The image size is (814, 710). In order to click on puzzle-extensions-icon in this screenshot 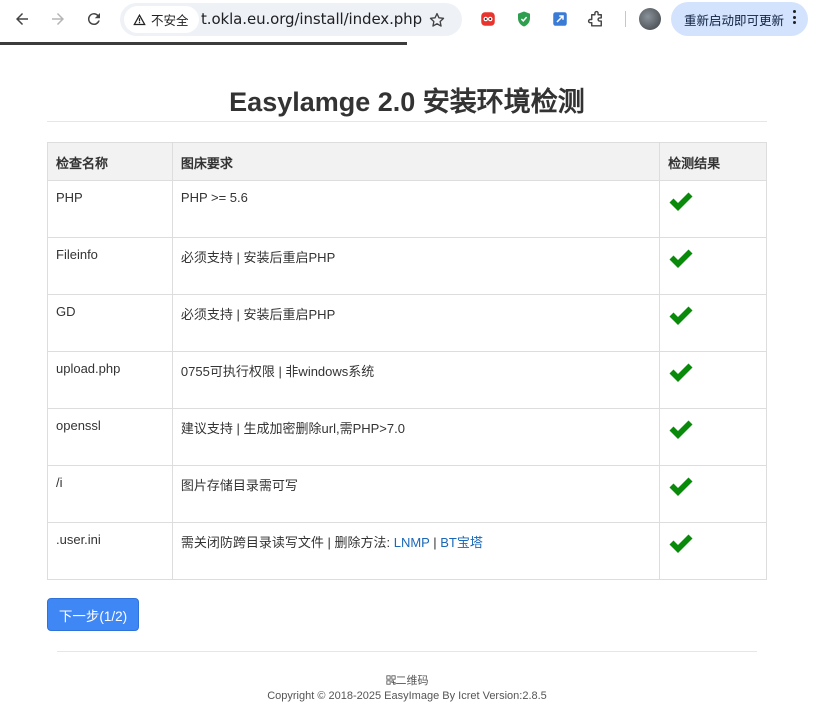, I will do `click(594, 18)`.